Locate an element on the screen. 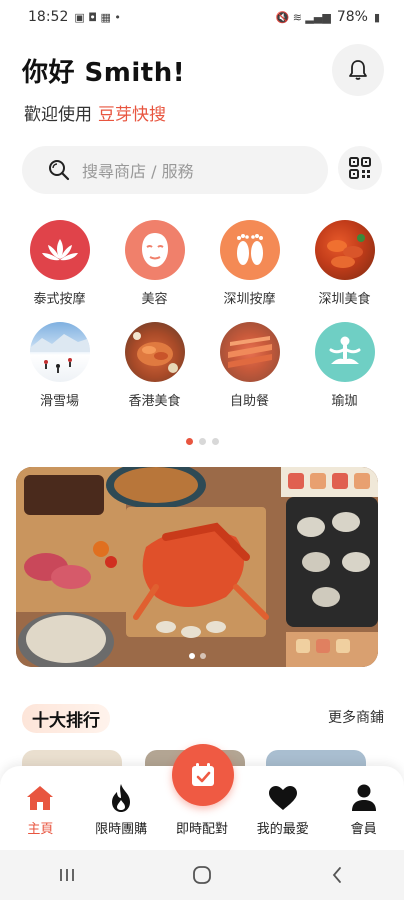 The width and height of the screenshot is (404, 900). battery-icon: ▮ is located at coordinates (376, 17).